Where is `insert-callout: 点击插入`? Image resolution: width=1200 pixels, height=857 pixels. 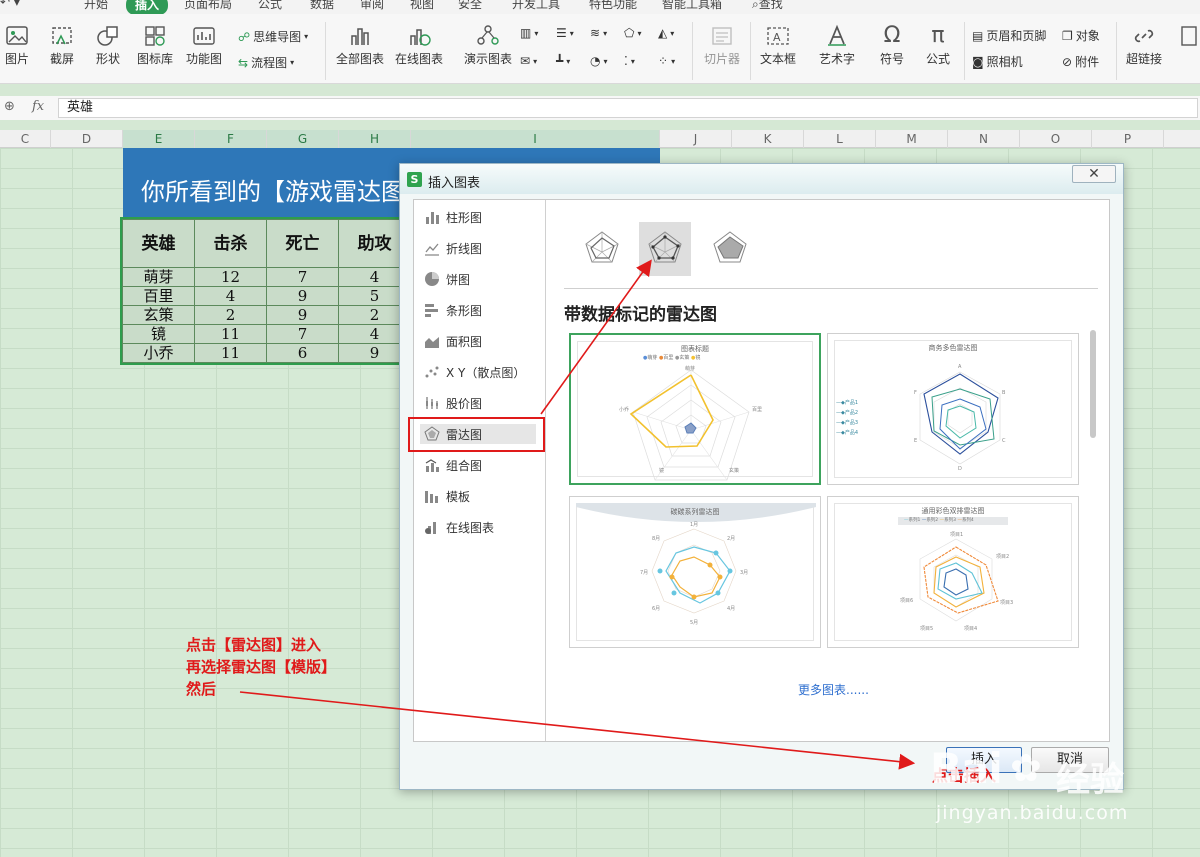
insert-callout: 点击插入 is located at coordinates (964, 775).